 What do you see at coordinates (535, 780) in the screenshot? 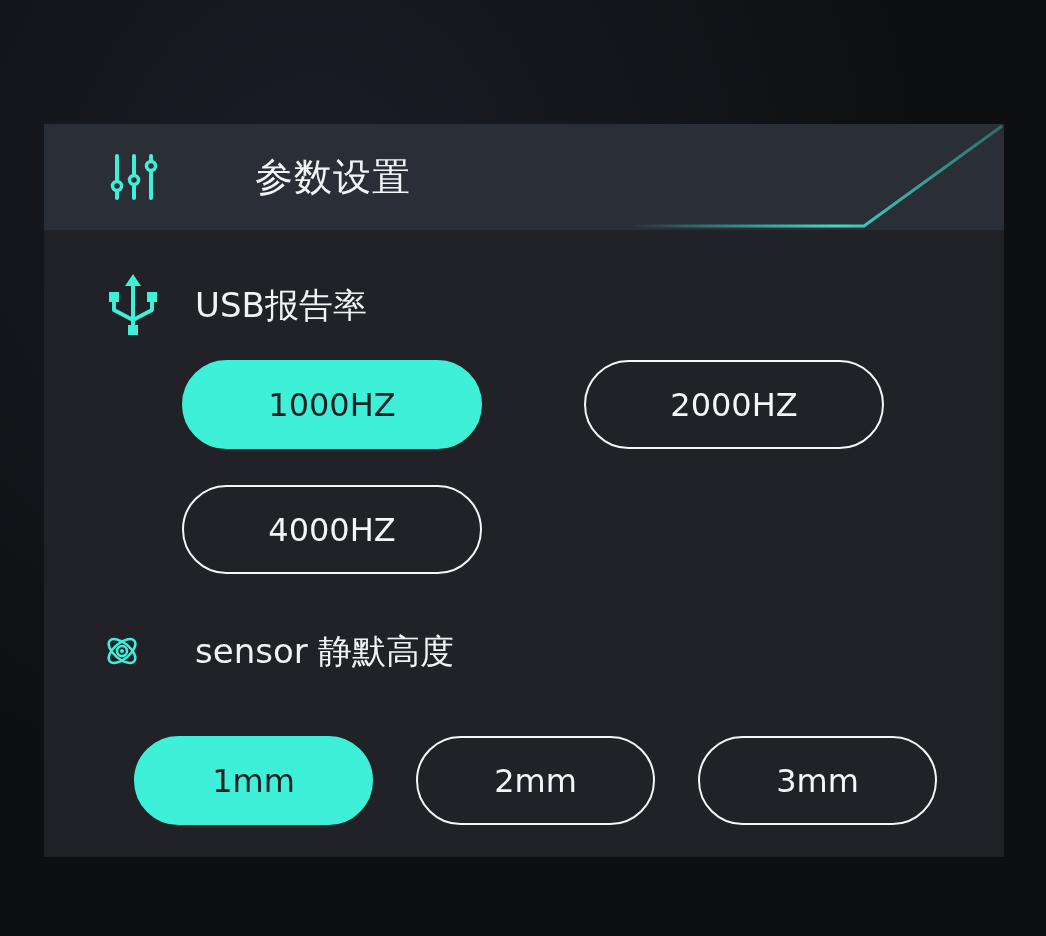
I see `option-button: 2mm` at bounding box center [535, 780].